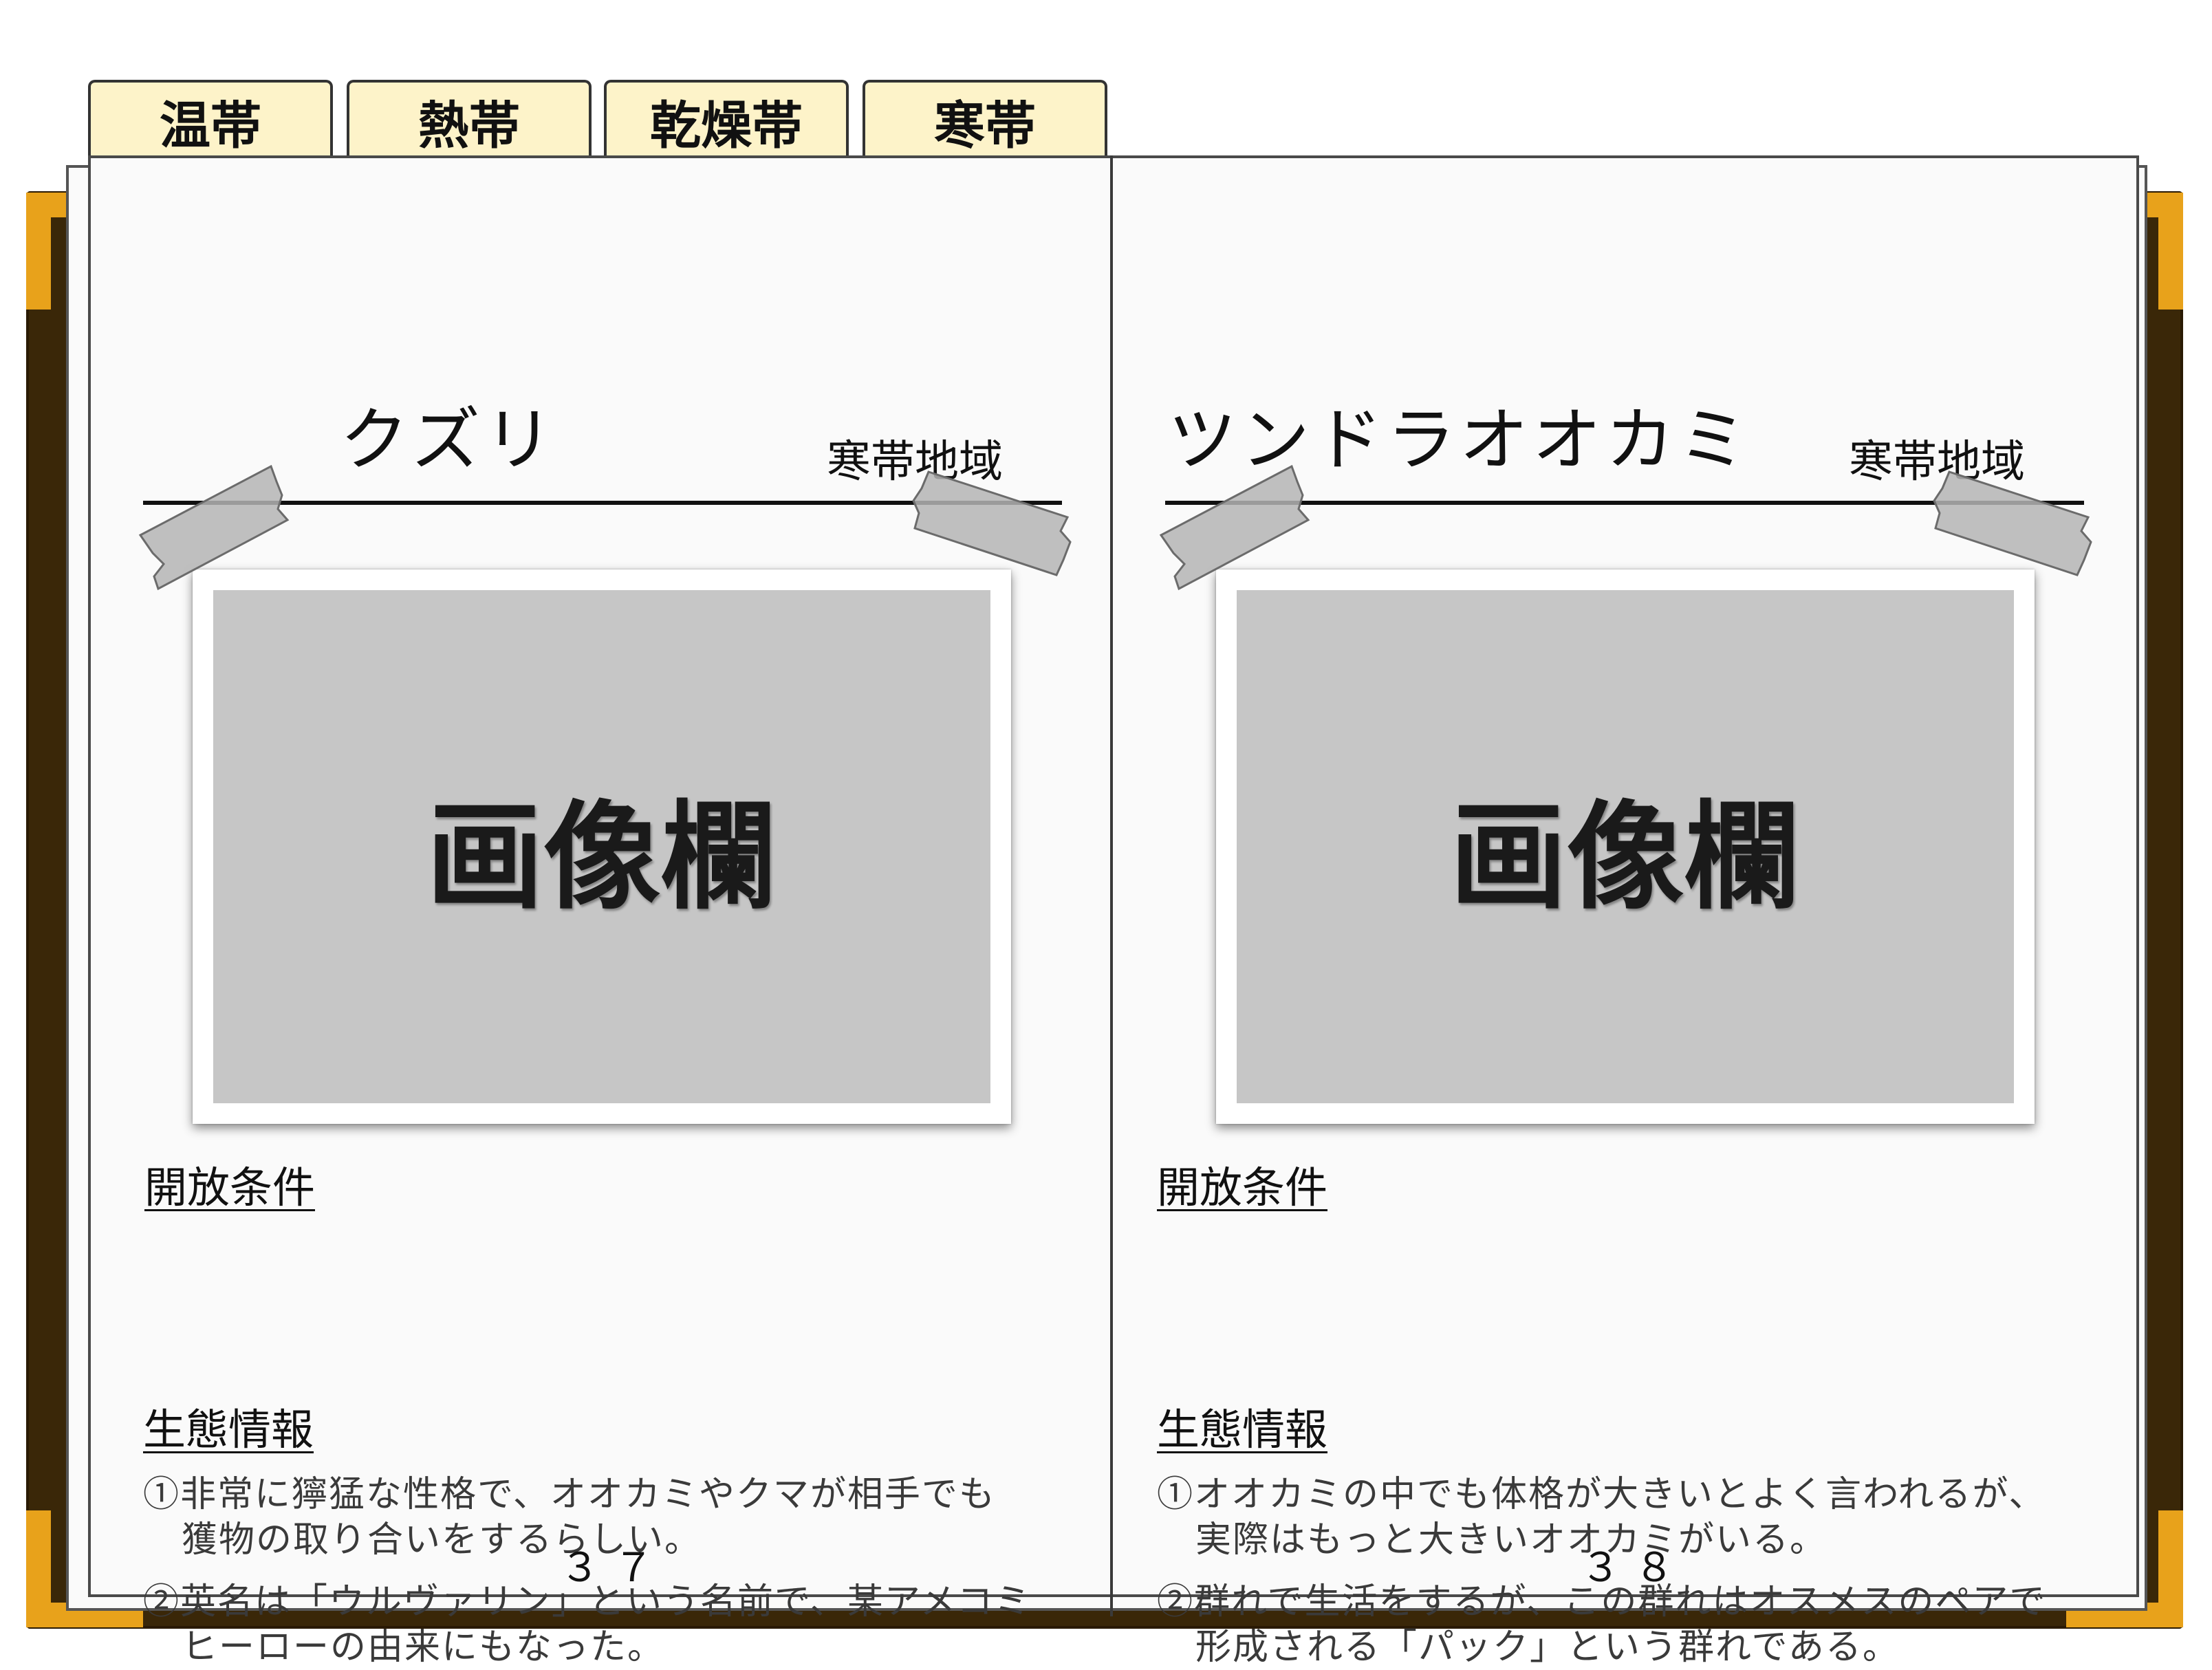 The image size is (2212, 1670). What do you see at coordinates (1635, 1567) in the screenshot?
I see `page-number: ３８` at bounding box center [1635, 1567].